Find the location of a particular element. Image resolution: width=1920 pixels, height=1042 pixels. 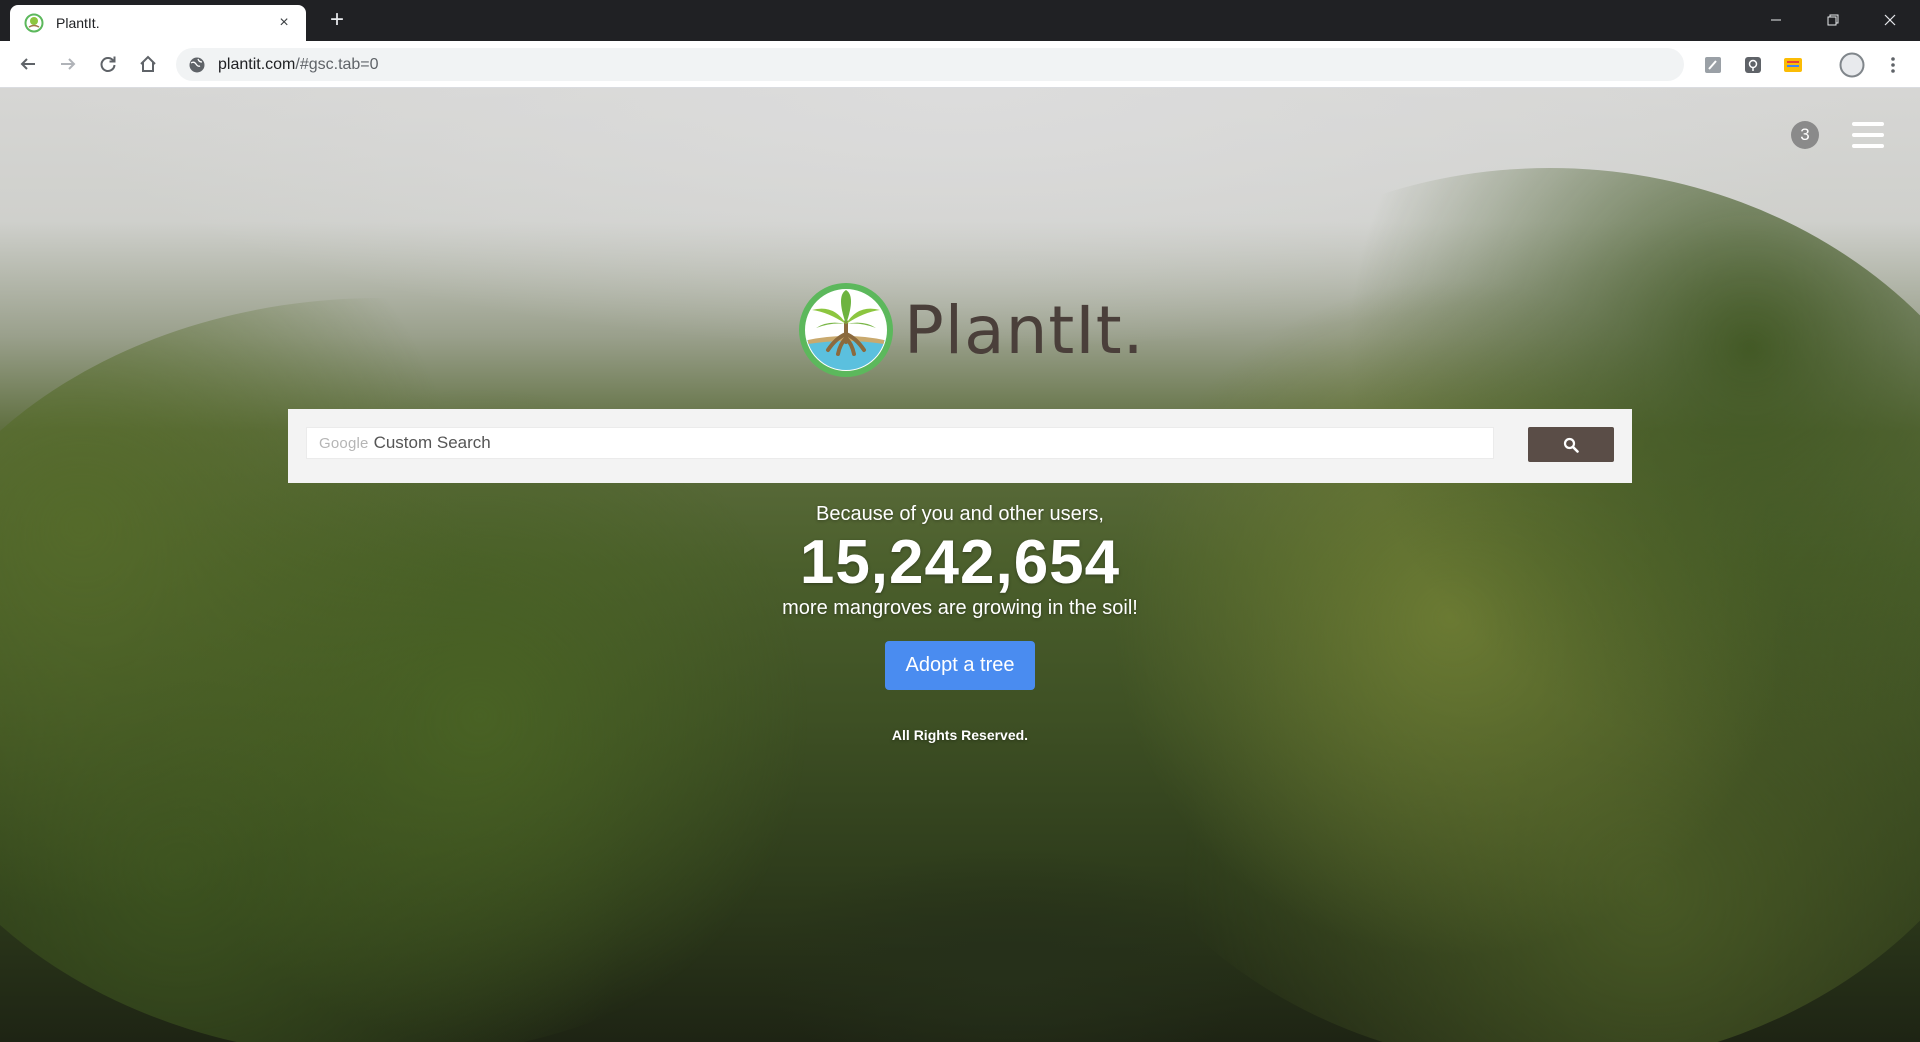

mangrove-logo-icon is located at coordinates (846, 330).